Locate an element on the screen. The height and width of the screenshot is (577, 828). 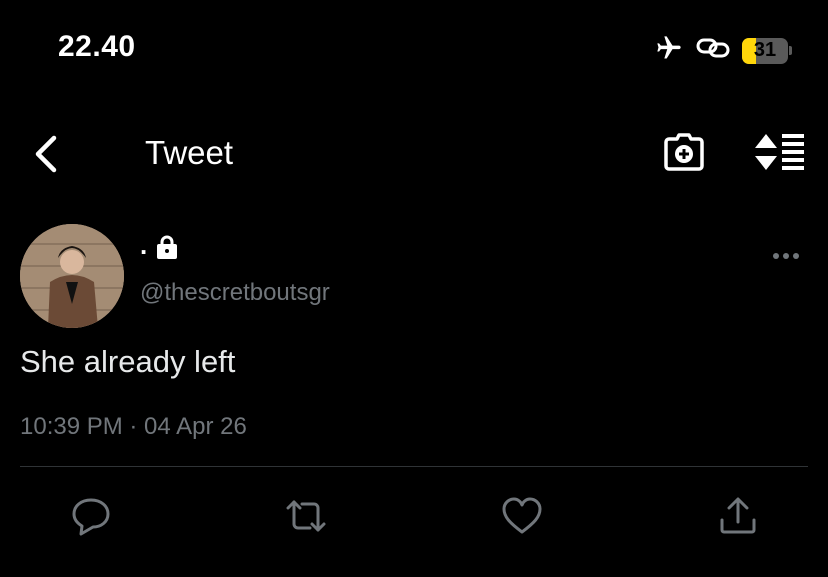
display-name: . is located at coordinates (144, 245).